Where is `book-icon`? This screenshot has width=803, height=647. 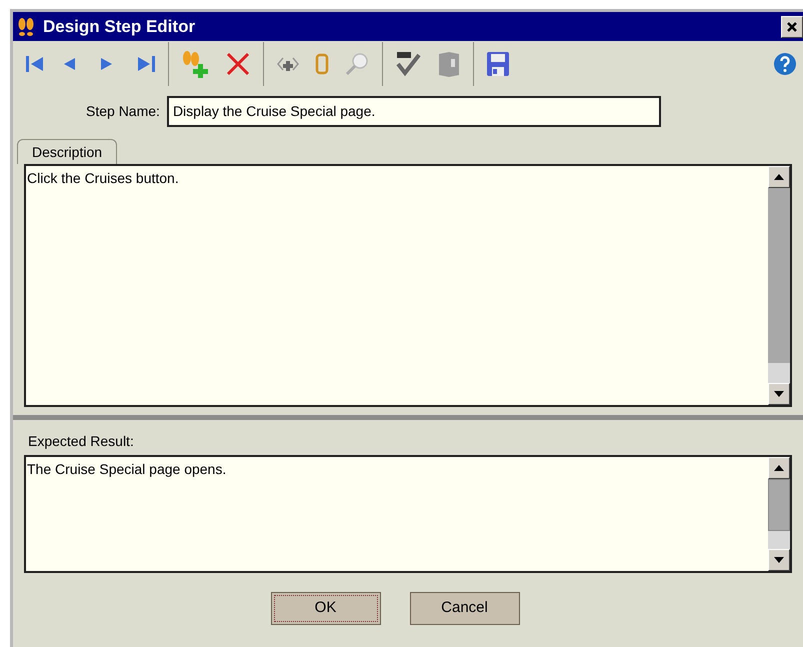 book-icon is located at coordinates (449, 63).